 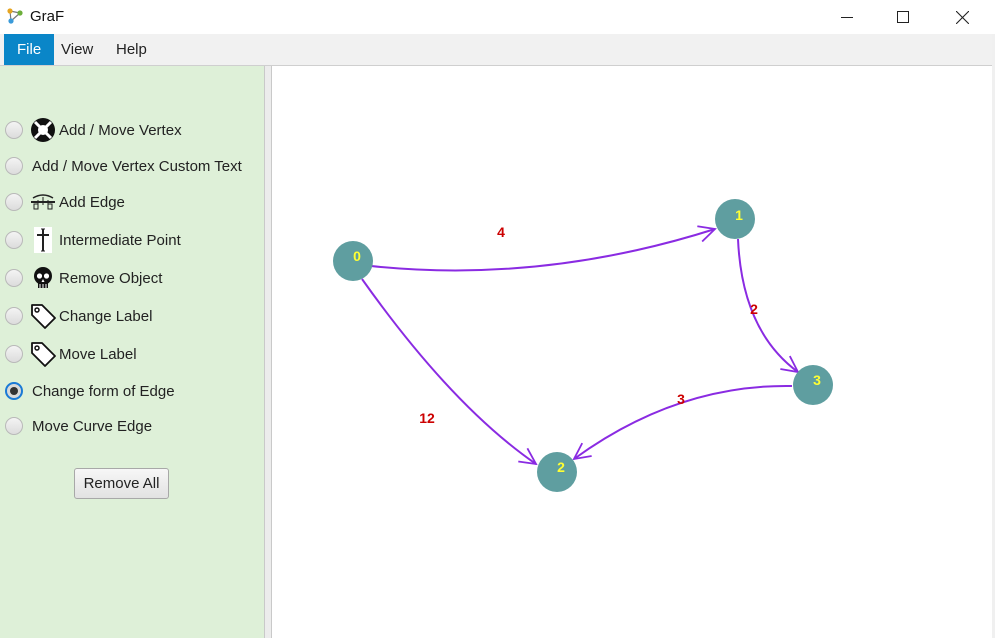 I want to click on split-pane-divider, so click(x=268, y=352).